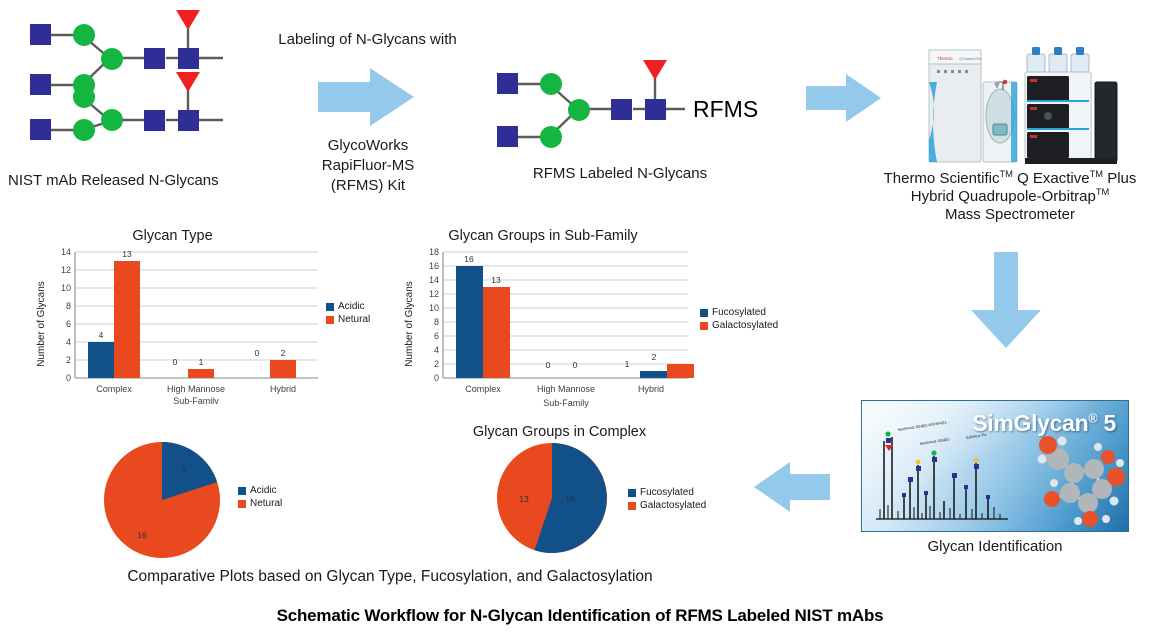 This screenshot has height=640, width=1160. What do you see at coordinates (283, 353) in the screenshot?
I see `dl-hy-netural: 2` at bounding box center [283, 353].